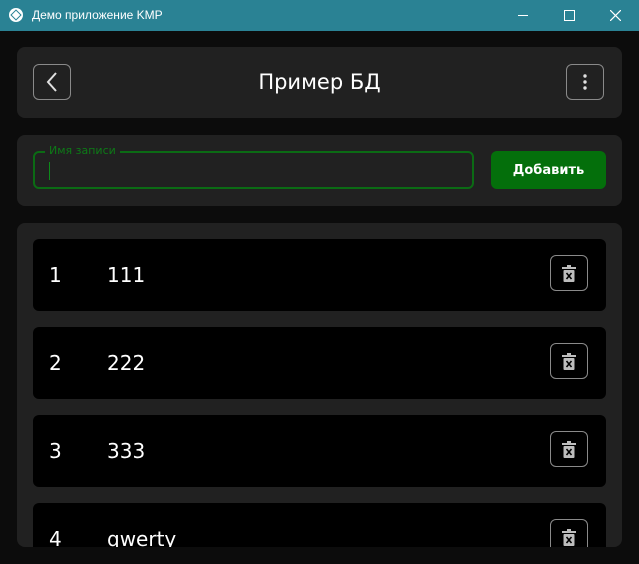 The width and height of the screenshot is (639, 564). What do you see at coordinates (319, 451) in the screenshot?
I see `list-item: 3 333` at bounding box center [319, 451].